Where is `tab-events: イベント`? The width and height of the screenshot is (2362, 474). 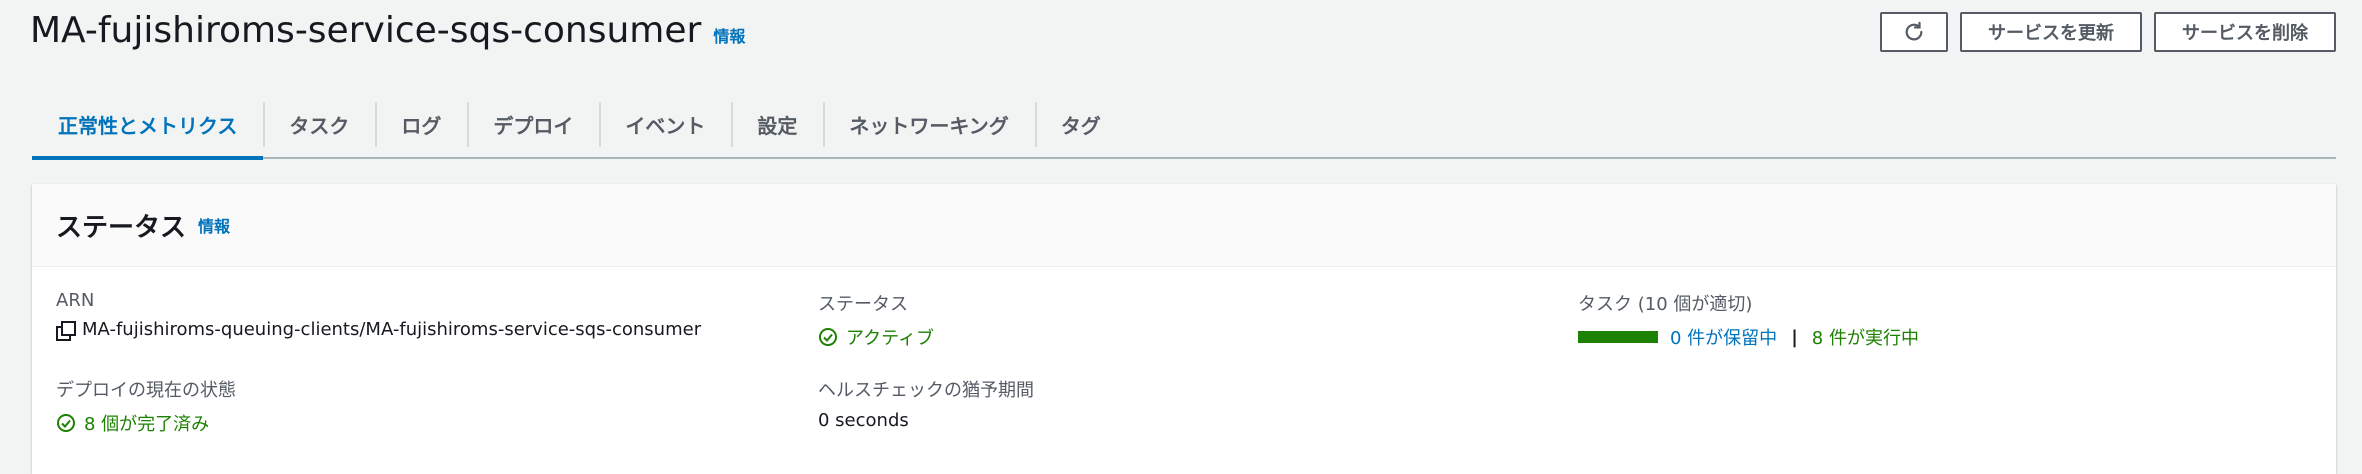 tab-events: イベント is located at coordinates (665, 124).